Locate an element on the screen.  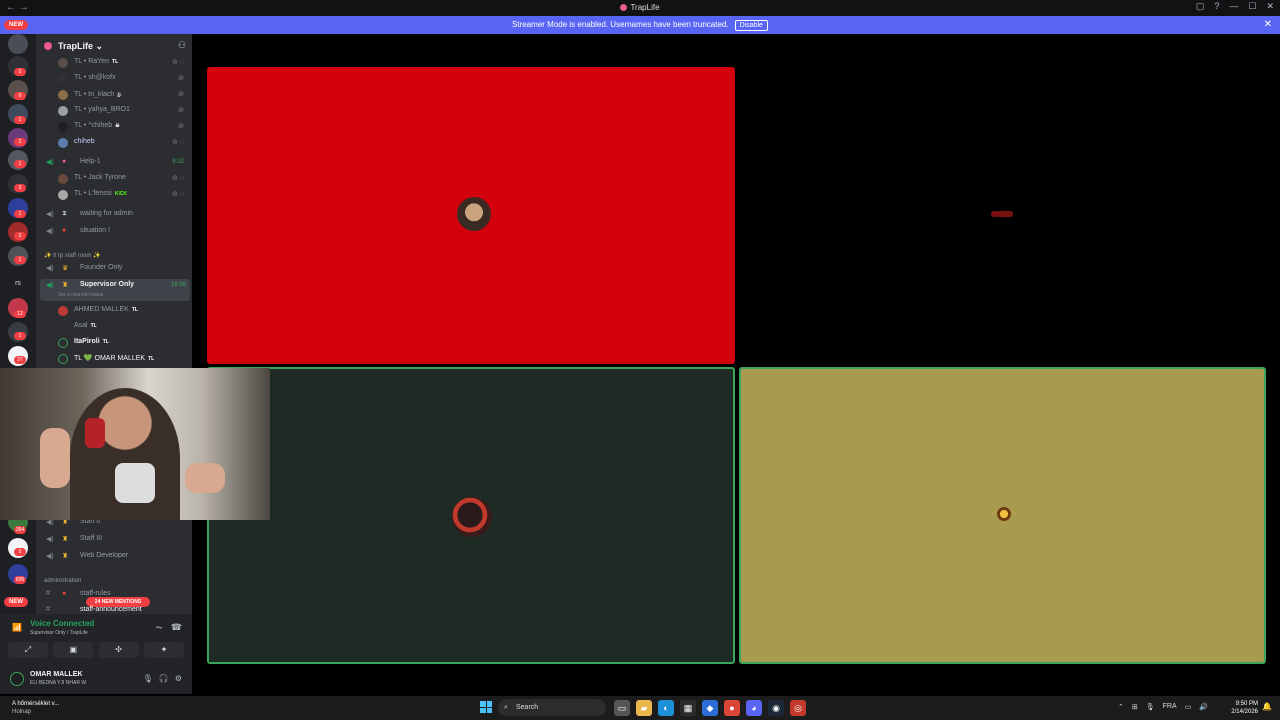
inbox-icon: ▢ is located at coordinates (1200, 6).